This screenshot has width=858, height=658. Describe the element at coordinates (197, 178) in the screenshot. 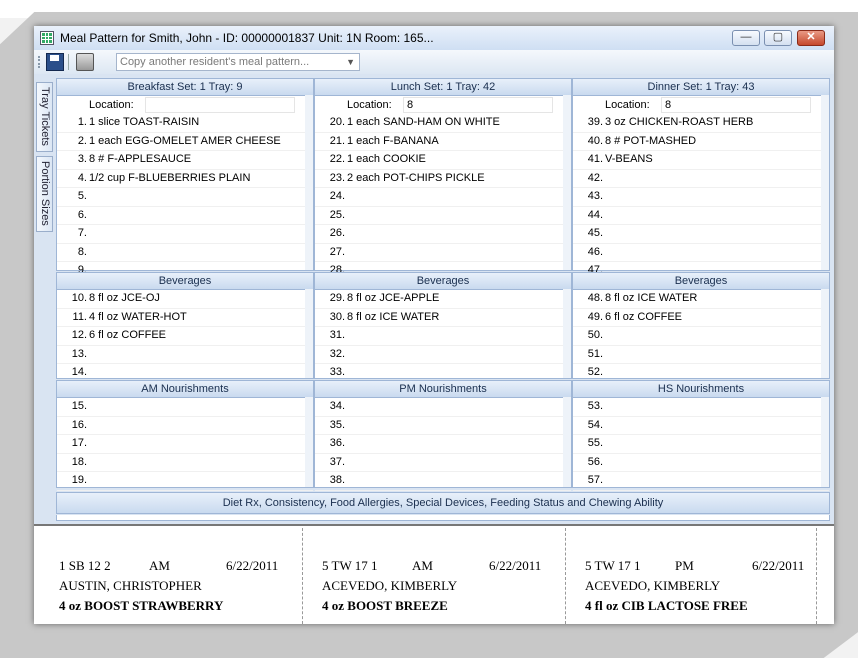

I see `row-value: 1/2 cup F-BLUEBERRIES PLAIN` at that location.